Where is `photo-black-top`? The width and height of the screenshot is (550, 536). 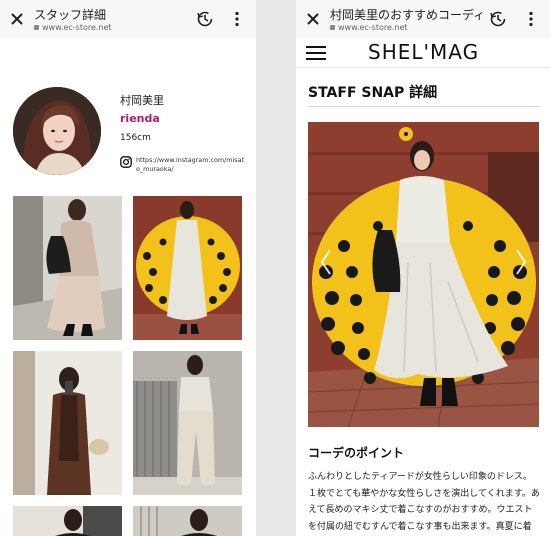 photo-black-top is located at coordinates (67, 521).